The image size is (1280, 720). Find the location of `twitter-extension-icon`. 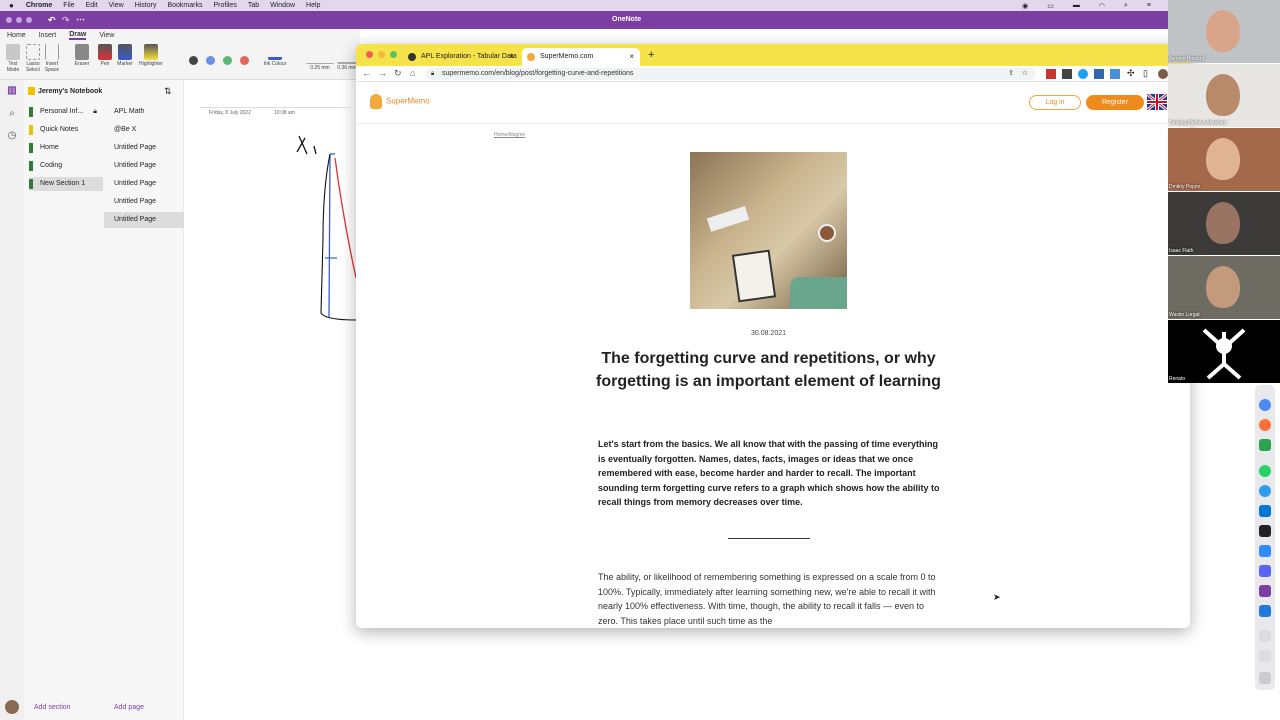

twitter-extension-icon is located at coordinates (1083, 74).